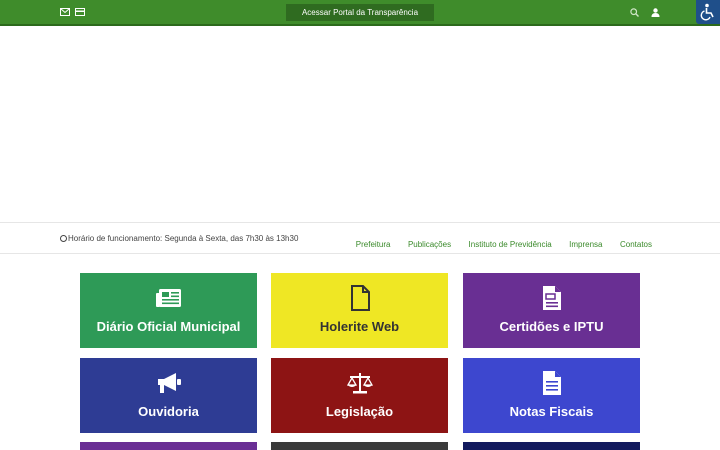  I want to click on tile-label: Ouvidoria, so click(168, 411).